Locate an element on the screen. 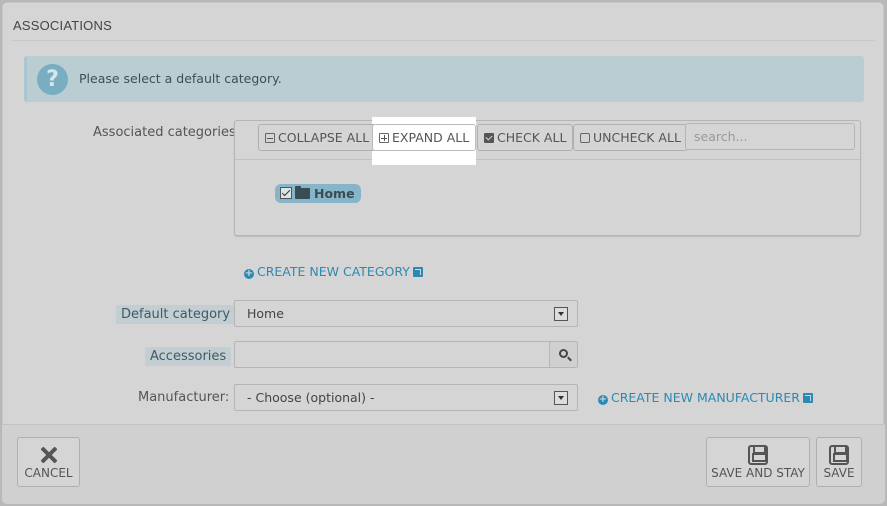  create-new-manufacturer-link: + CREATE NEW MANUFACTURER is located at coordinates (705, 397).